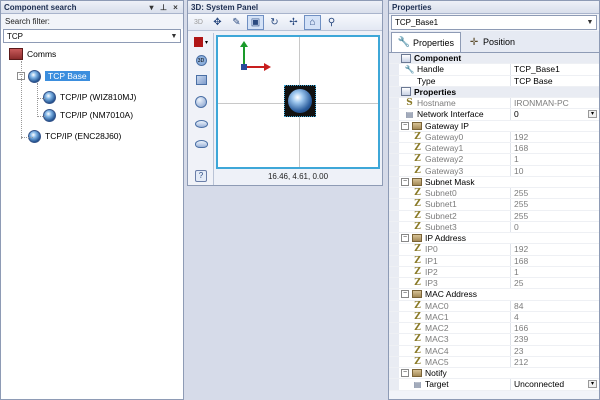 The width and height of the screenshot is (600, 400). Describe the element at coordinates (494, 272) in the screenshot. I see `property-row: Z IP2 1` at that location.